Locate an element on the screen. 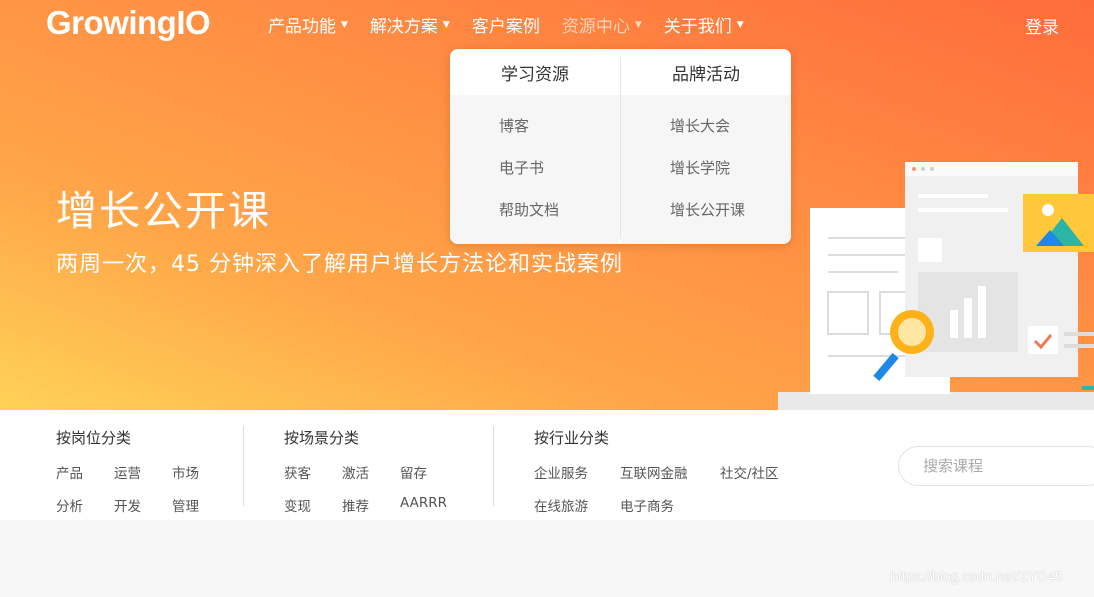 The image size is (1094, 597). nav-label: 产品功能 is located at coordinates (302, 27).